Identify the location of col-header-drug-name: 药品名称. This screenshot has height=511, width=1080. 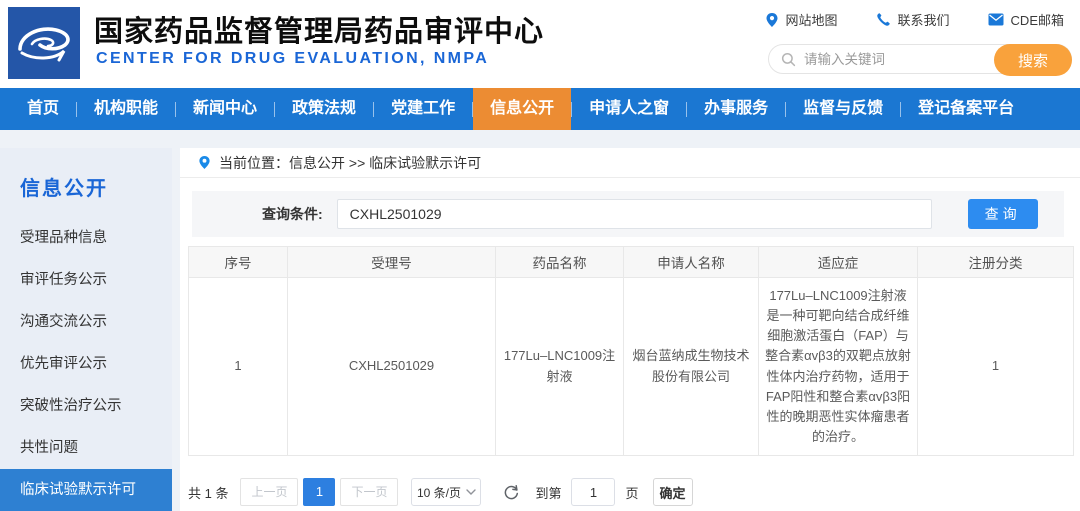
(559, 262).